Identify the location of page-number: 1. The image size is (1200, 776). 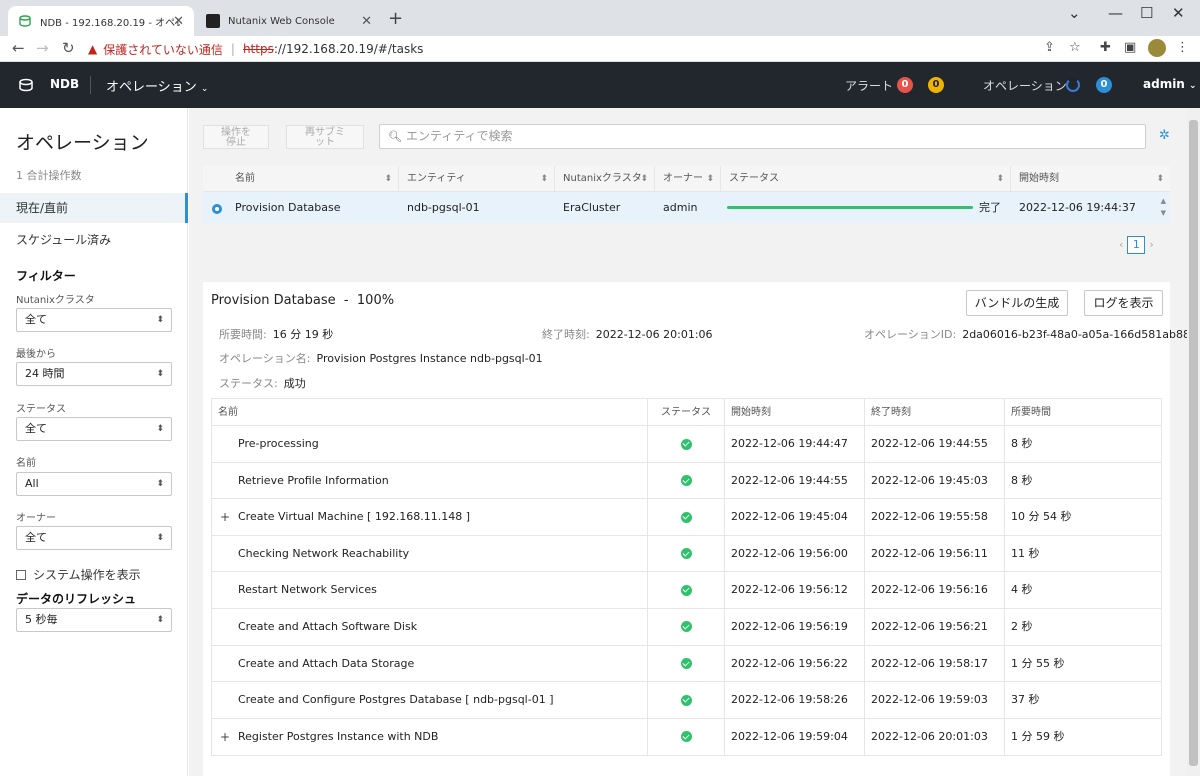
(1136, 245).